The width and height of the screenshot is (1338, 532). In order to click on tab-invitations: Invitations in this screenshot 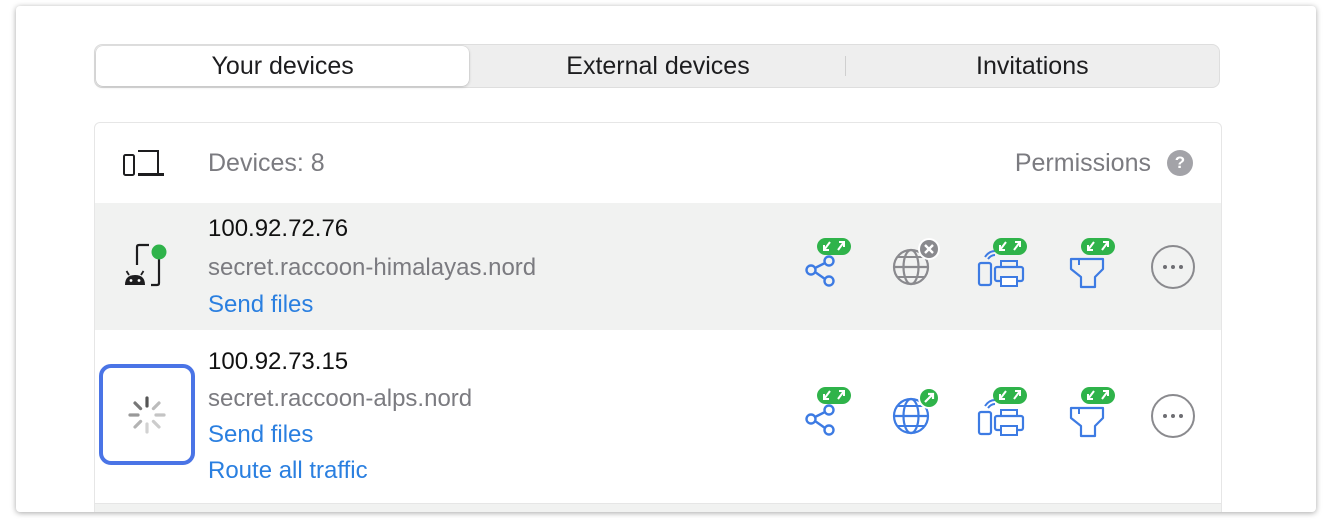, I will do `click(1032, 66)`.